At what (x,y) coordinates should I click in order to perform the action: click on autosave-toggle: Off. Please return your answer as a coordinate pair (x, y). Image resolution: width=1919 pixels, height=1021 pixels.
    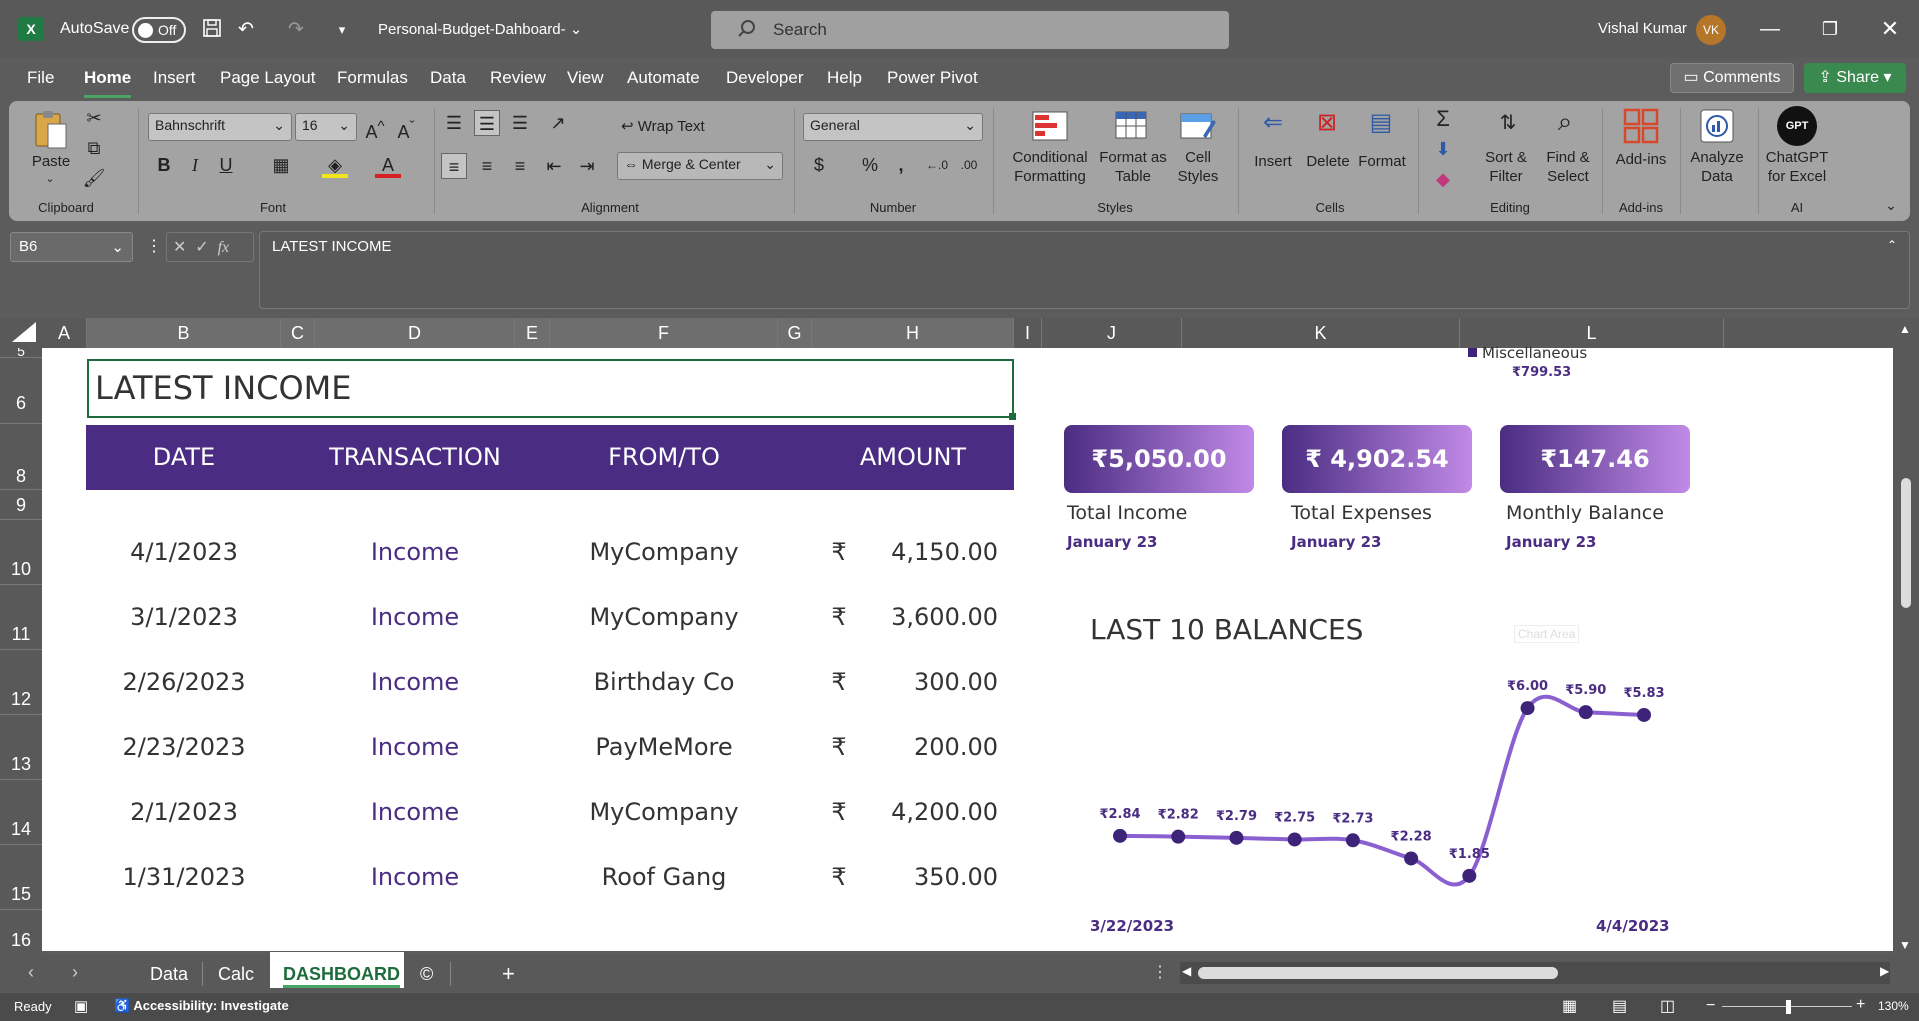
    Looking at the image, I should click on (159, 30).